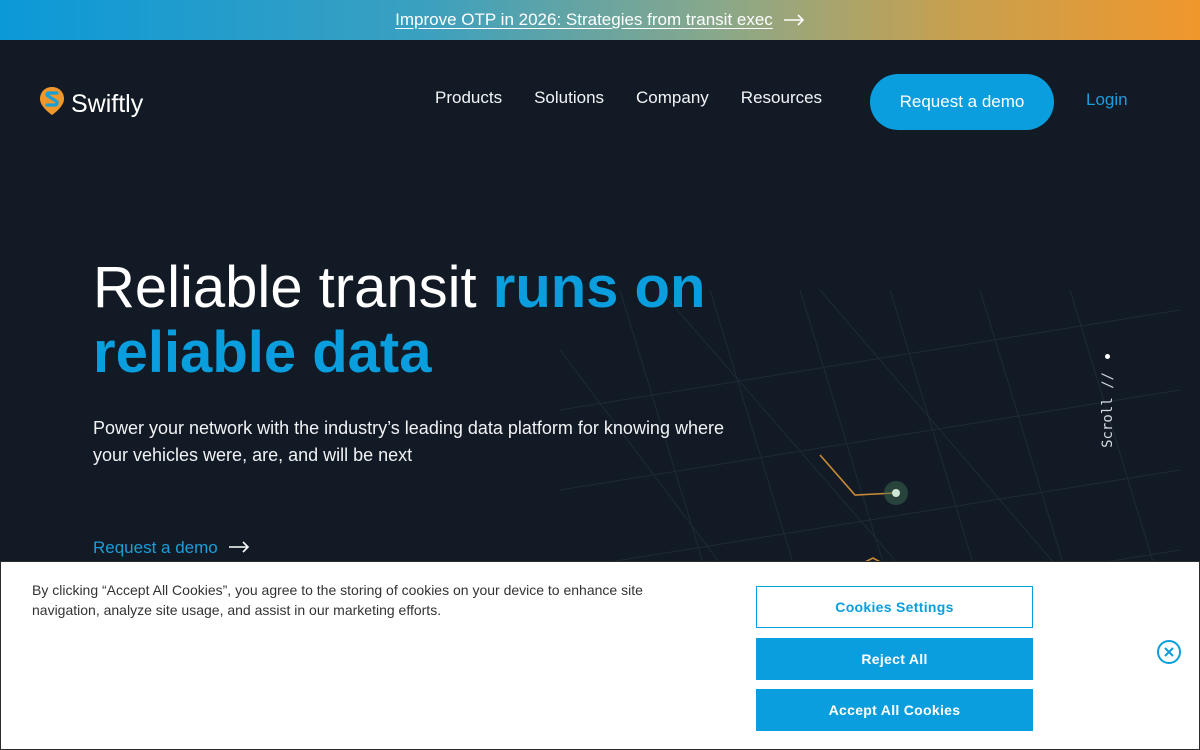  I want to click on nav-item-solutions: Solutions, so click(569, 98).